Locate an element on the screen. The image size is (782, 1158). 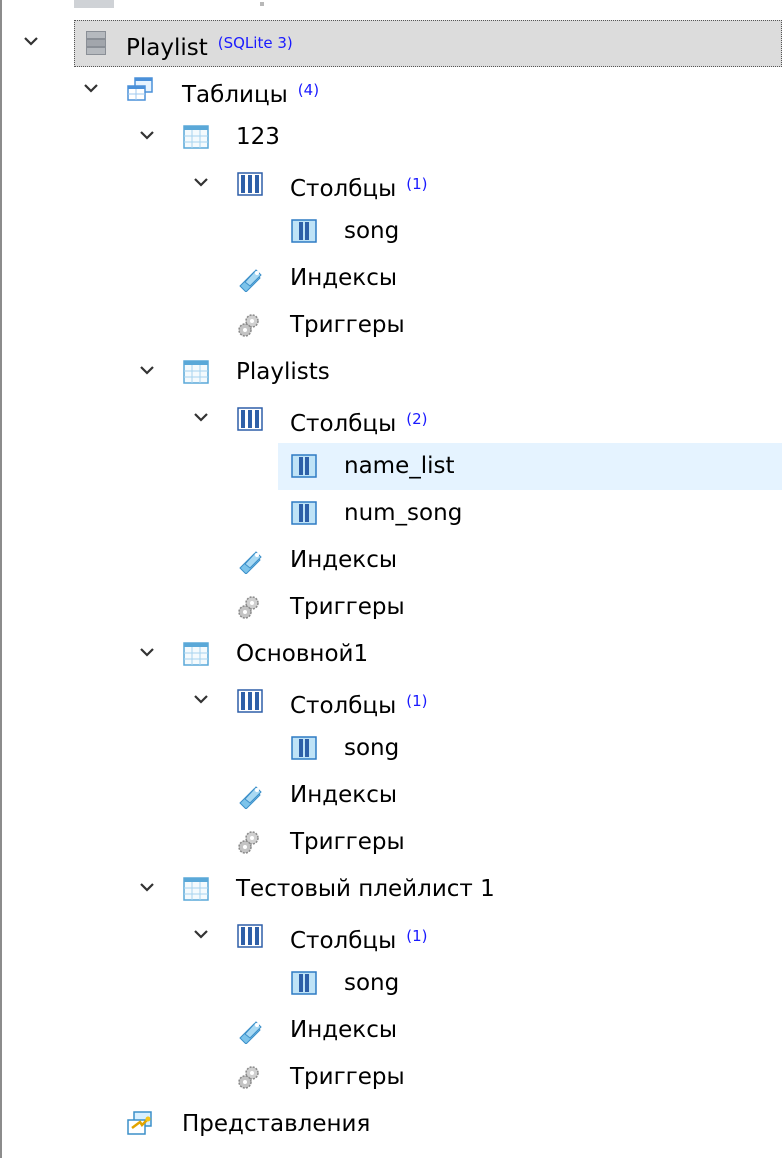
tree-node-column: num_song is located at coordinates (391, 513).